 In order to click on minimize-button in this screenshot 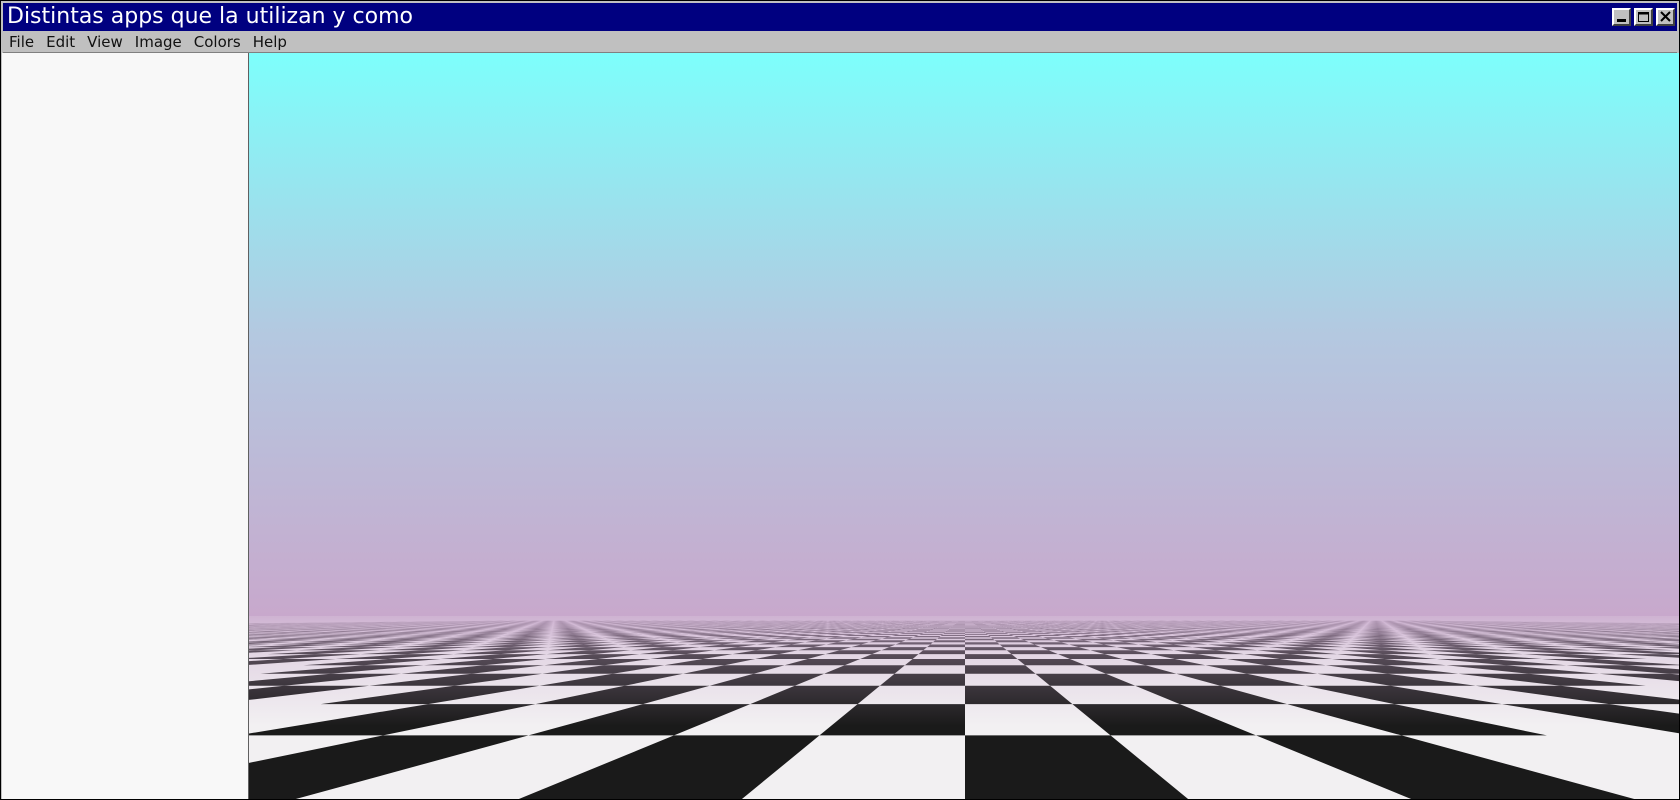, I will do `click(1621, 17)`.